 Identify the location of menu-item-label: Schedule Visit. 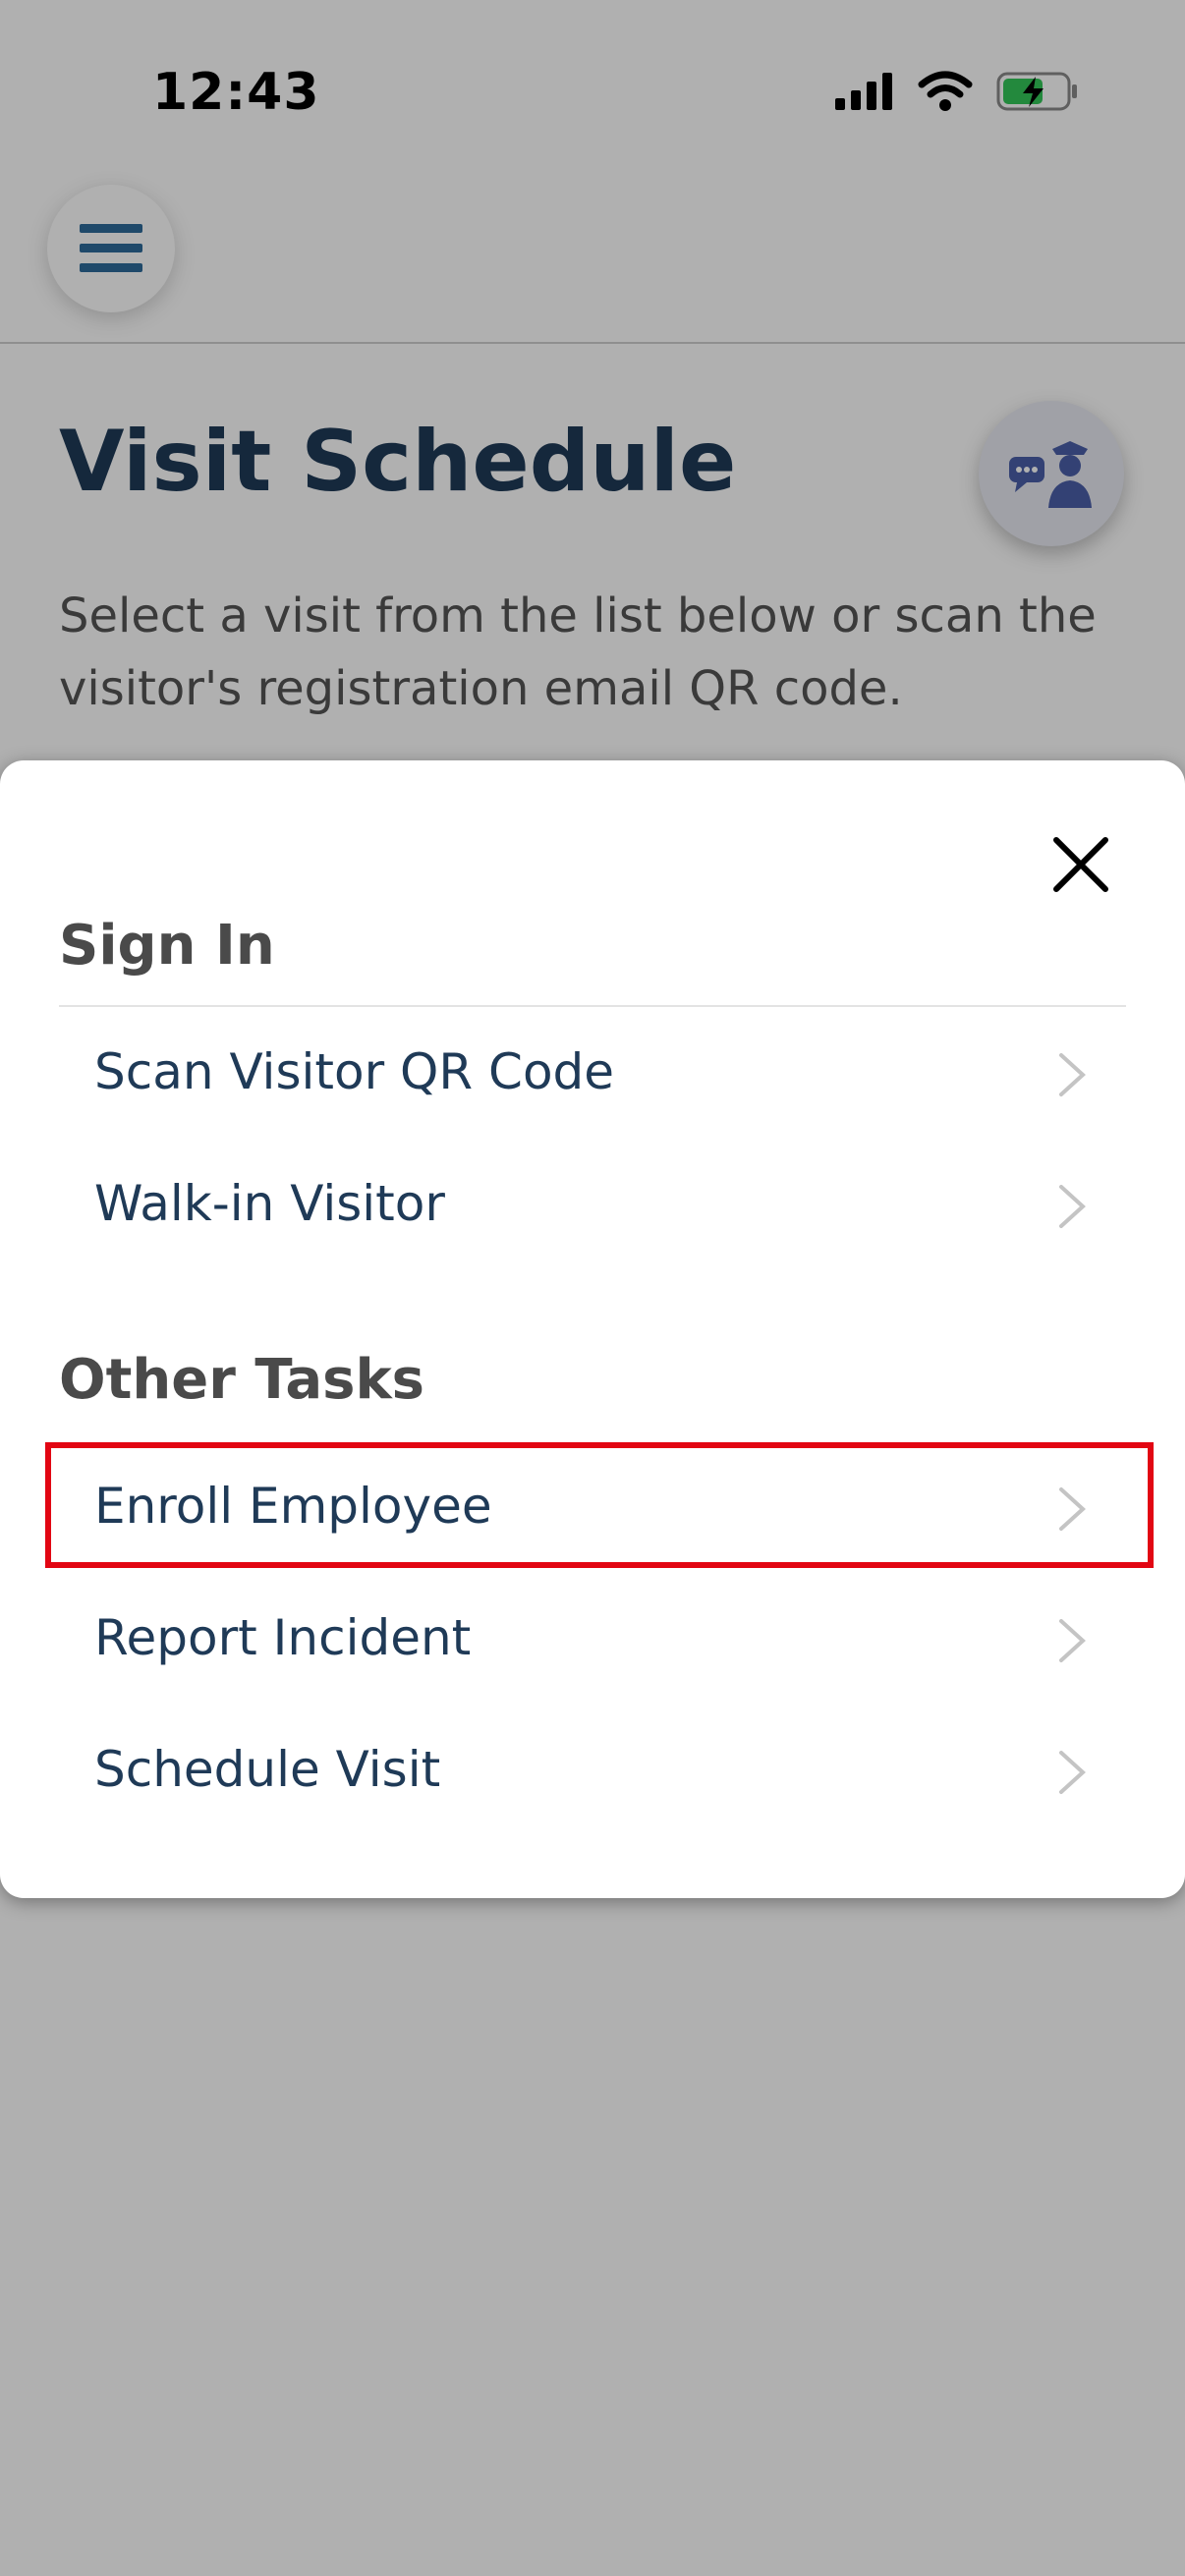
(267, 1769).